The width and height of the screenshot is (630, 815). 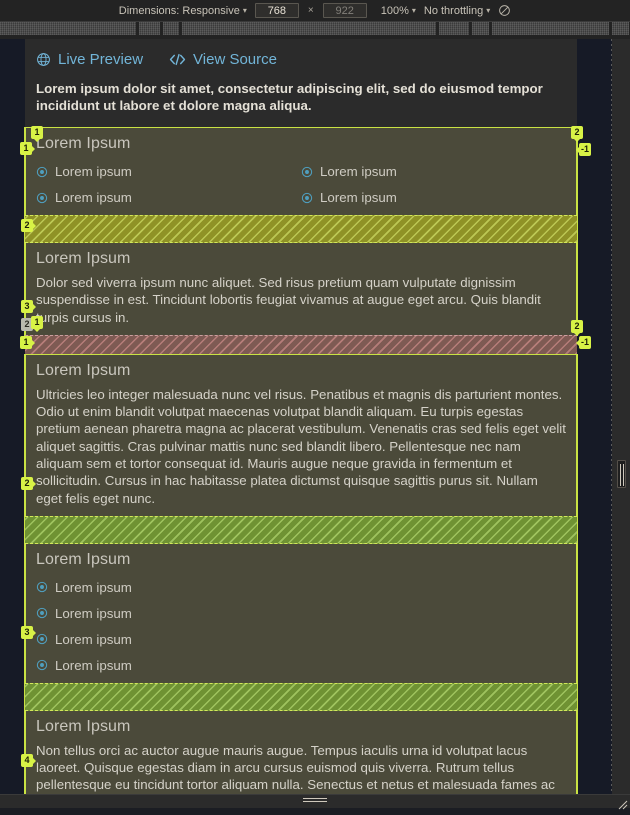 I want to click on live-preview-label: Live Preview, so click(x=101, y=59).